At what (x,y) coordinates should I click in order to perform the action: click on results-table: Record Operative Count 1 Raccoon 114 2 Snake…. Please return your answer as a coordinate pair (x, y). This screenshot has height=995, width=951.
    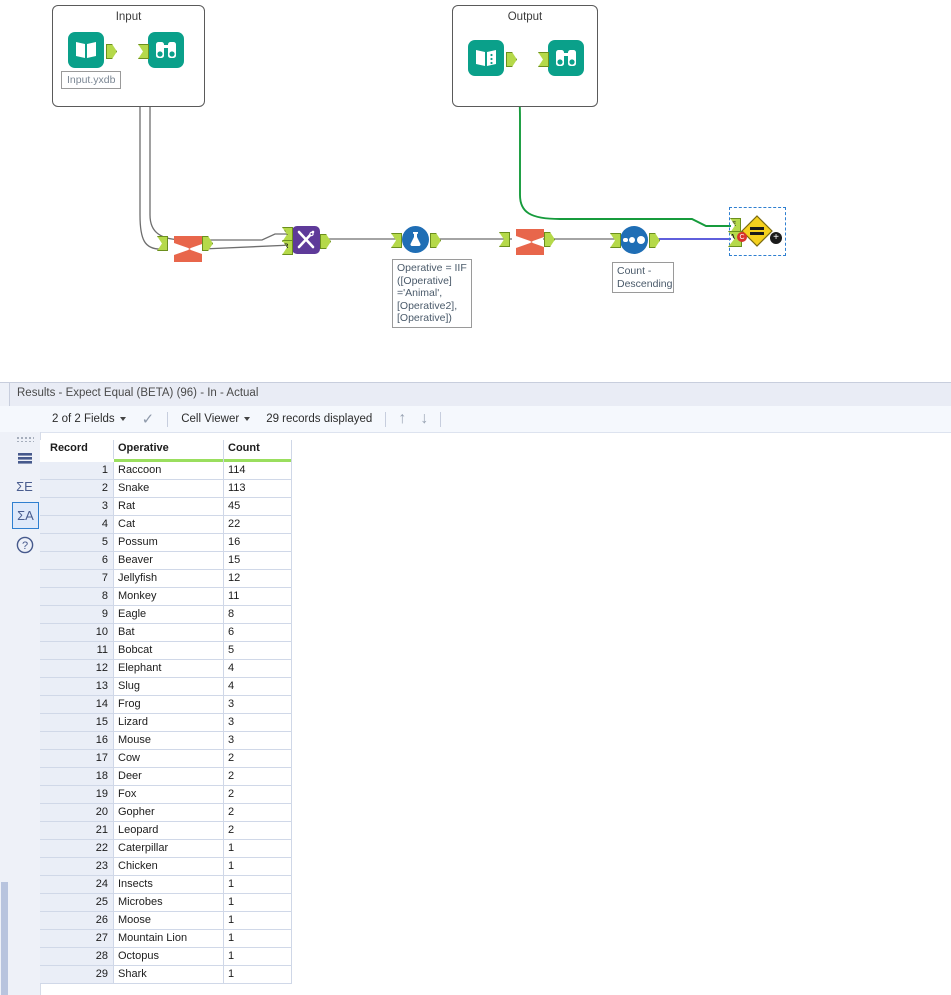
    Looking at the image, I should click on (166, 712).